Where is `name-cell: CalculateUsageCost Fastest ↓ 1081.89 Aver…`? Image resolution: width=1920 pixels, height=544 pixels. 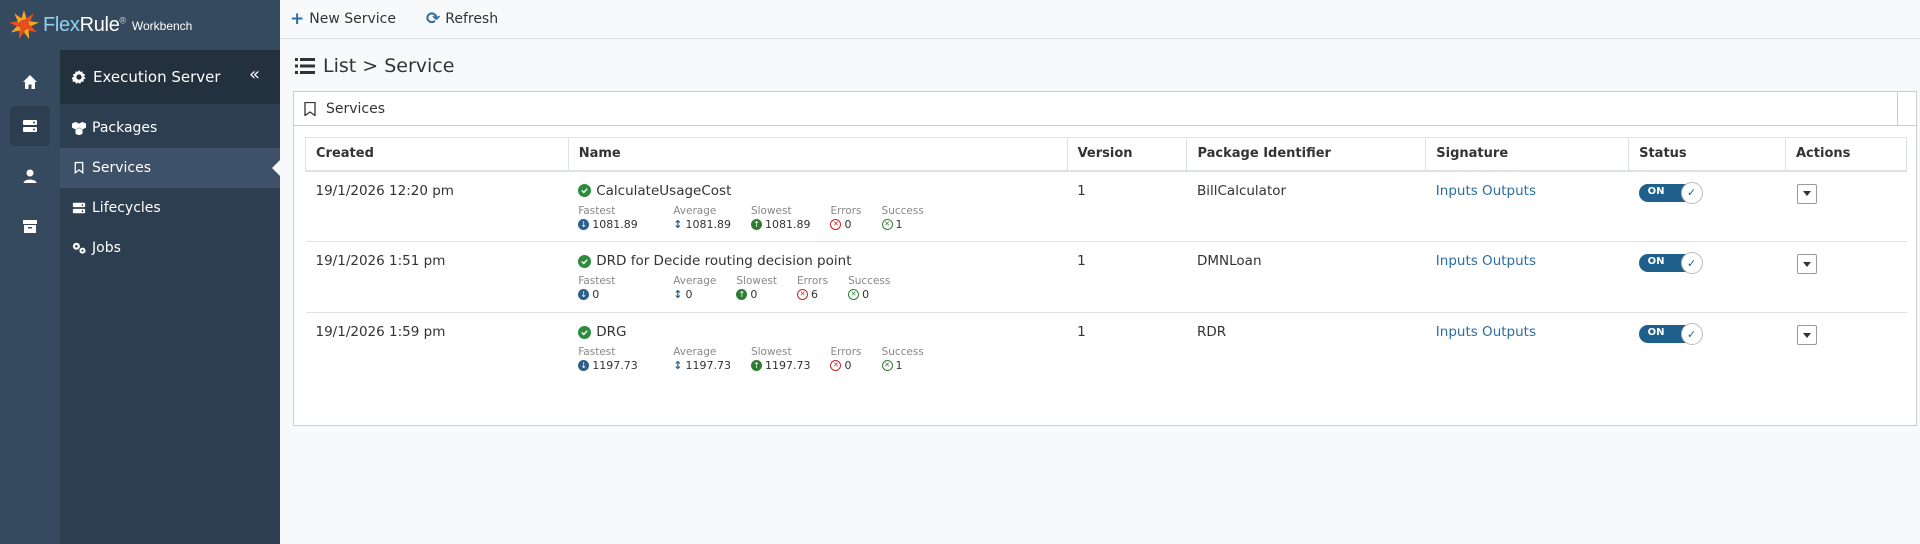
name-cell: CalculateUsageCost Fastest ↓ 1081.89 Aver… is located at coordinates (818, 206).